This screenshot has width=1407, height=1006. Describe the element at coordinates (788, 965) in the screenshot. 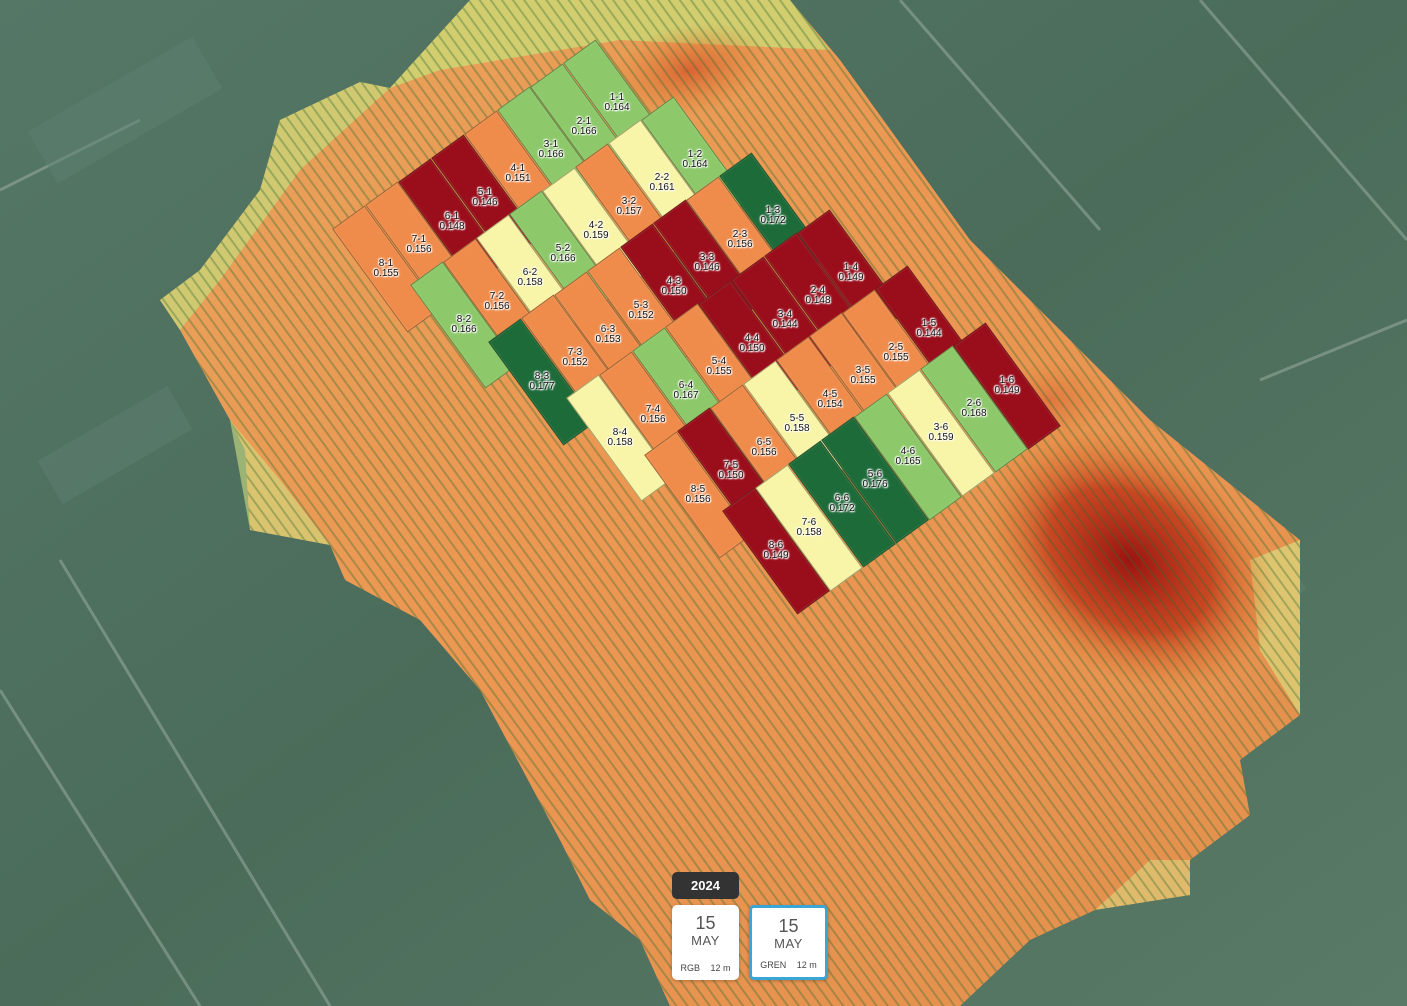

I see `date-meta: GREN 12 m` at that location.